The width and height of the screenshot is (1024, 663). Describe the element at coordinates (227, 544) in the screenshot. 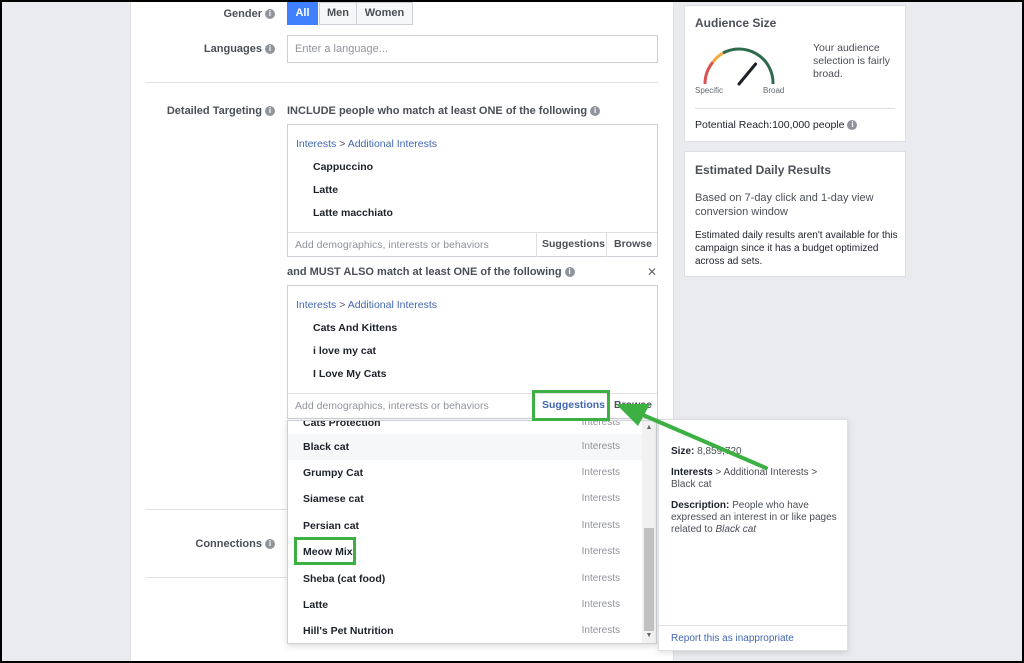

I see `connections-label: Connections i` at that location.